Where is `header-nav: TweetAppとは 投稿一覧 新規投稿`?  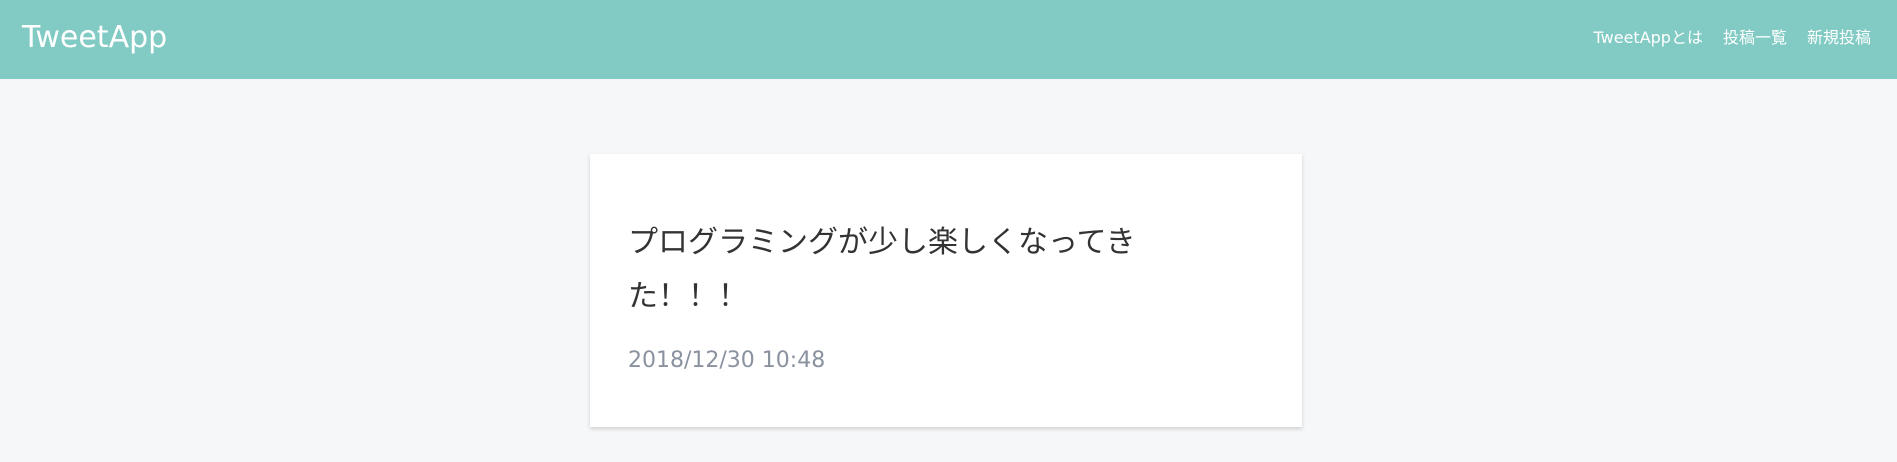
header-nav: TweetAppとは 投稿一覧 新規投稿 is located at coordinates (1732, 38).